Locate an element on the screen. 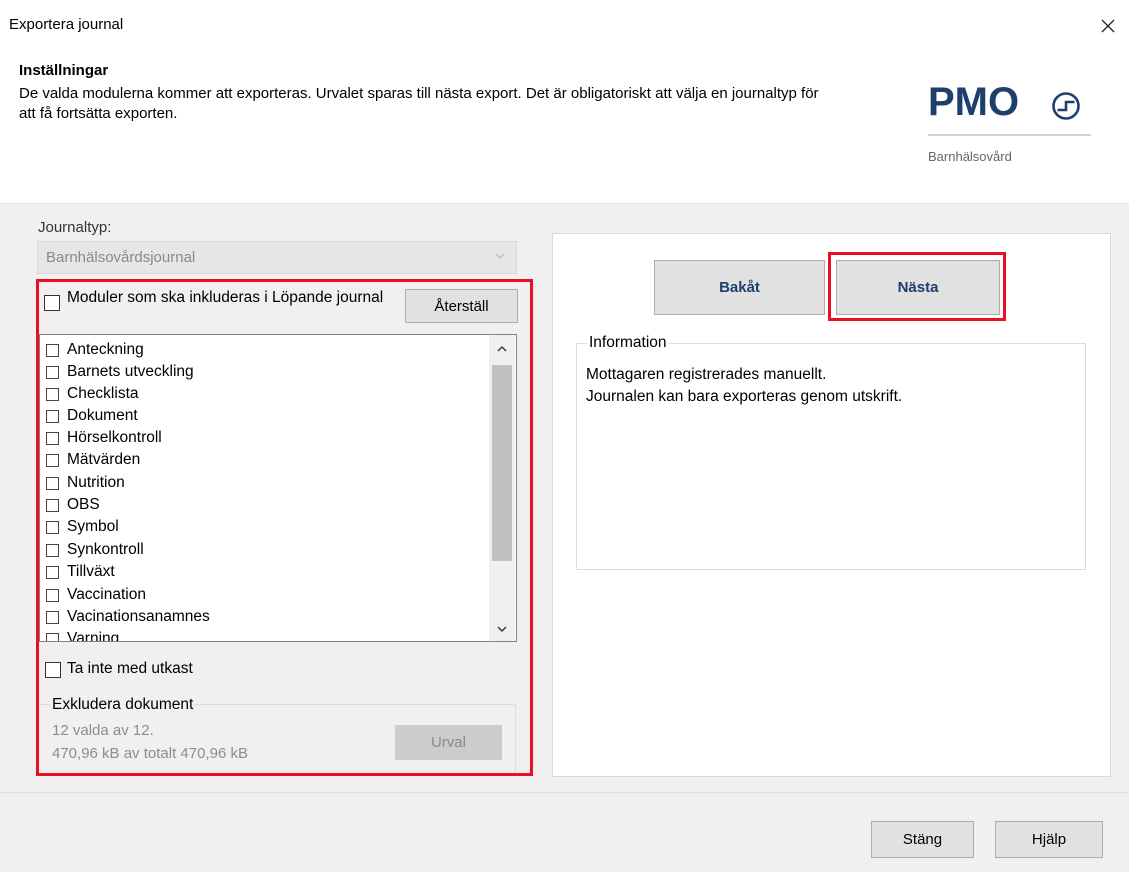 This screenshot has height=872, width=1129. title-bar is located at coordinates (564, 26).